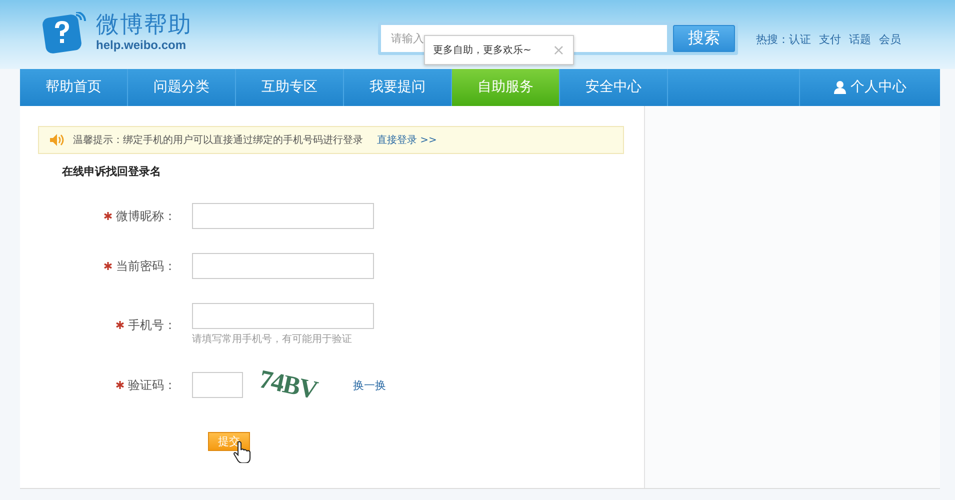 The height and width of the screenshot is (500, 955). I want to click on field-label: 当前密码：, so click(106, 266).